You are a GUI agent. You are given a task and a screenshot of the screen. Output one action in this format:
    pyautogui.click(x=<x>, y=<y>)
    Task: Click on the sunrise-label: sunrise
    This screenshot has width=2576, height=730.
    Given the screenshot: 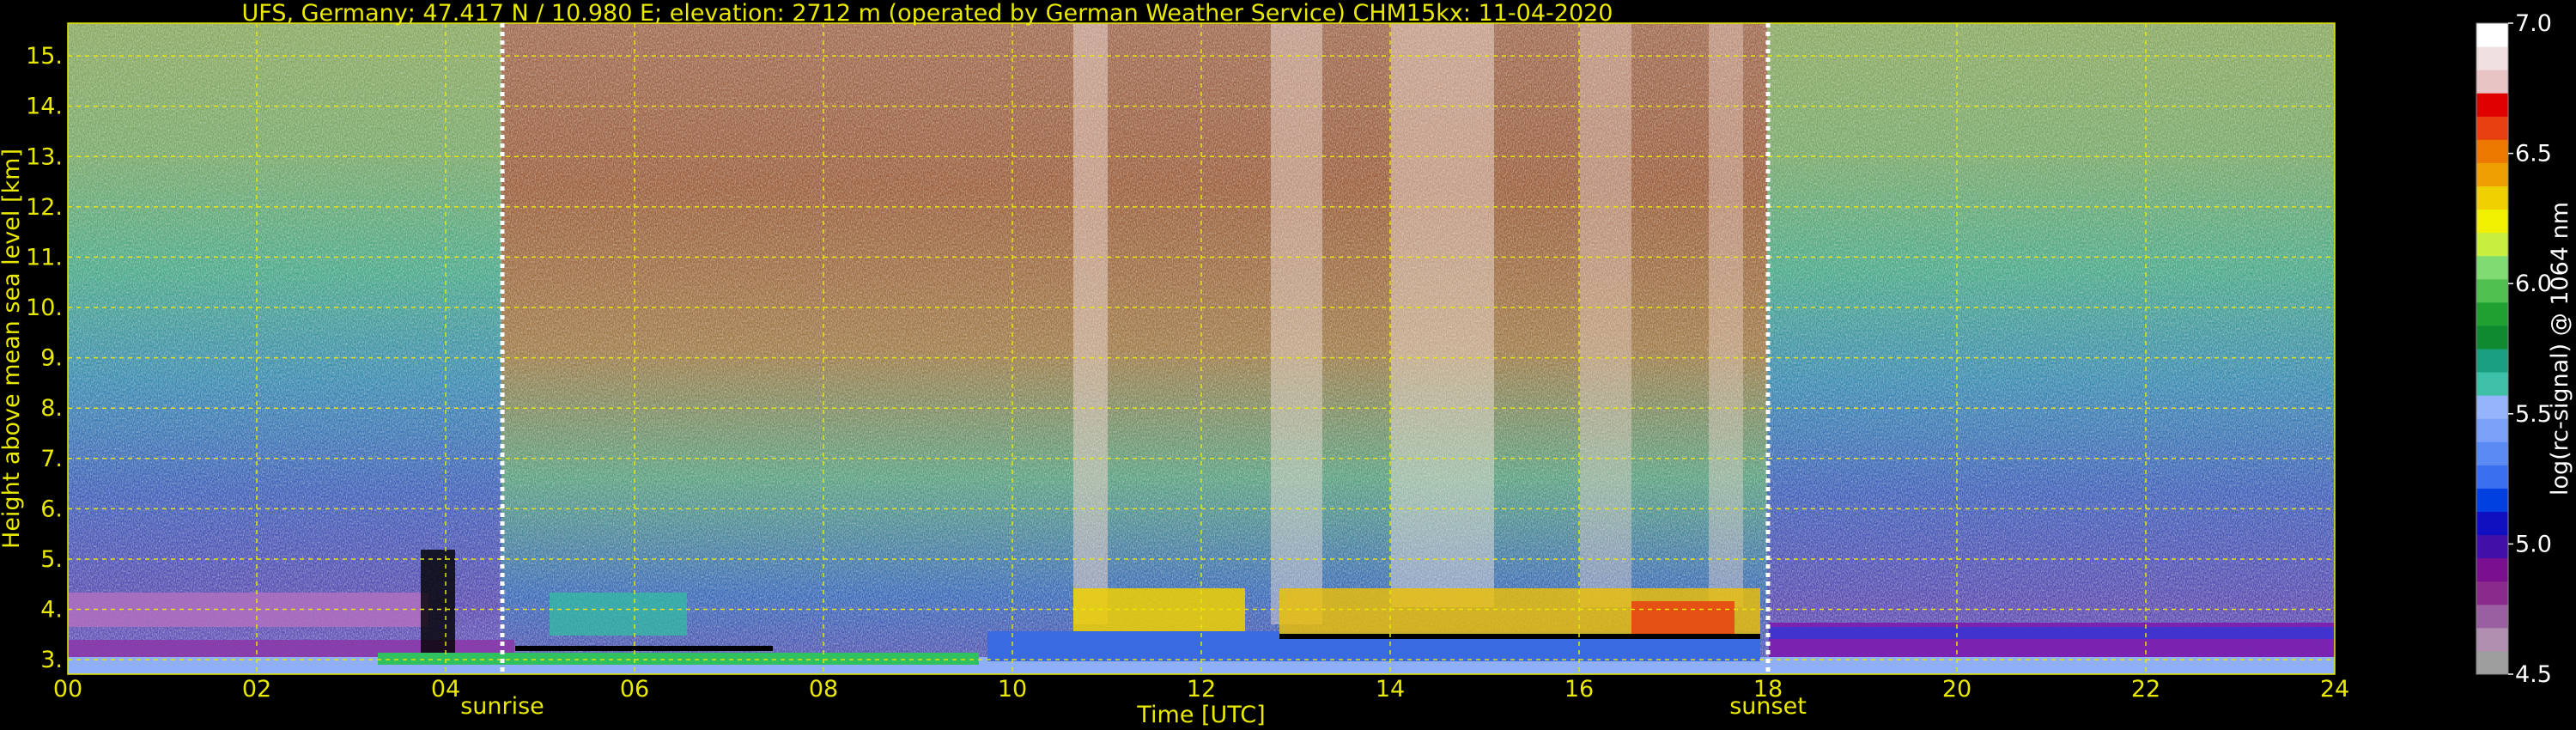 What is the action you would take?
    pyautogui.click(x=502, y=706)
    